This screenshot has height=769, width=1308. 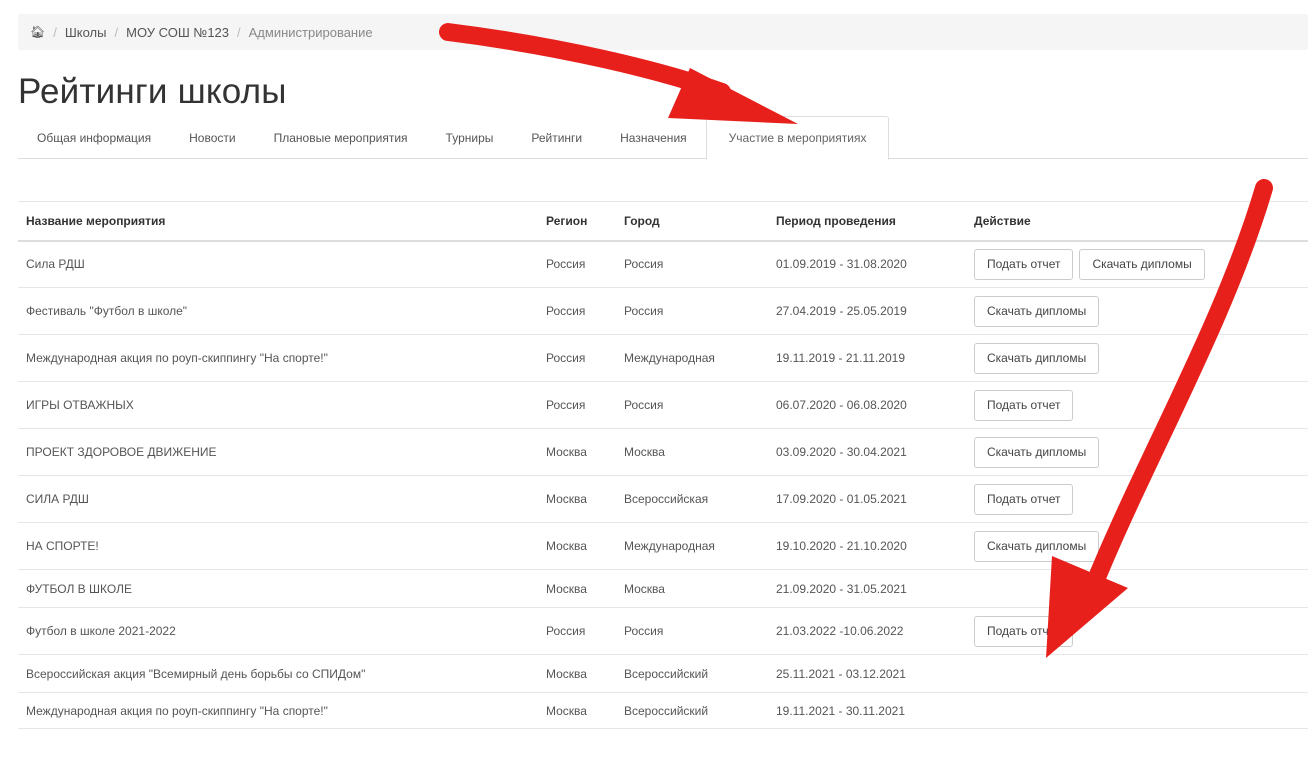 I want to click on tab-2: Плановые мероприятия, so click(x=341, y=137).